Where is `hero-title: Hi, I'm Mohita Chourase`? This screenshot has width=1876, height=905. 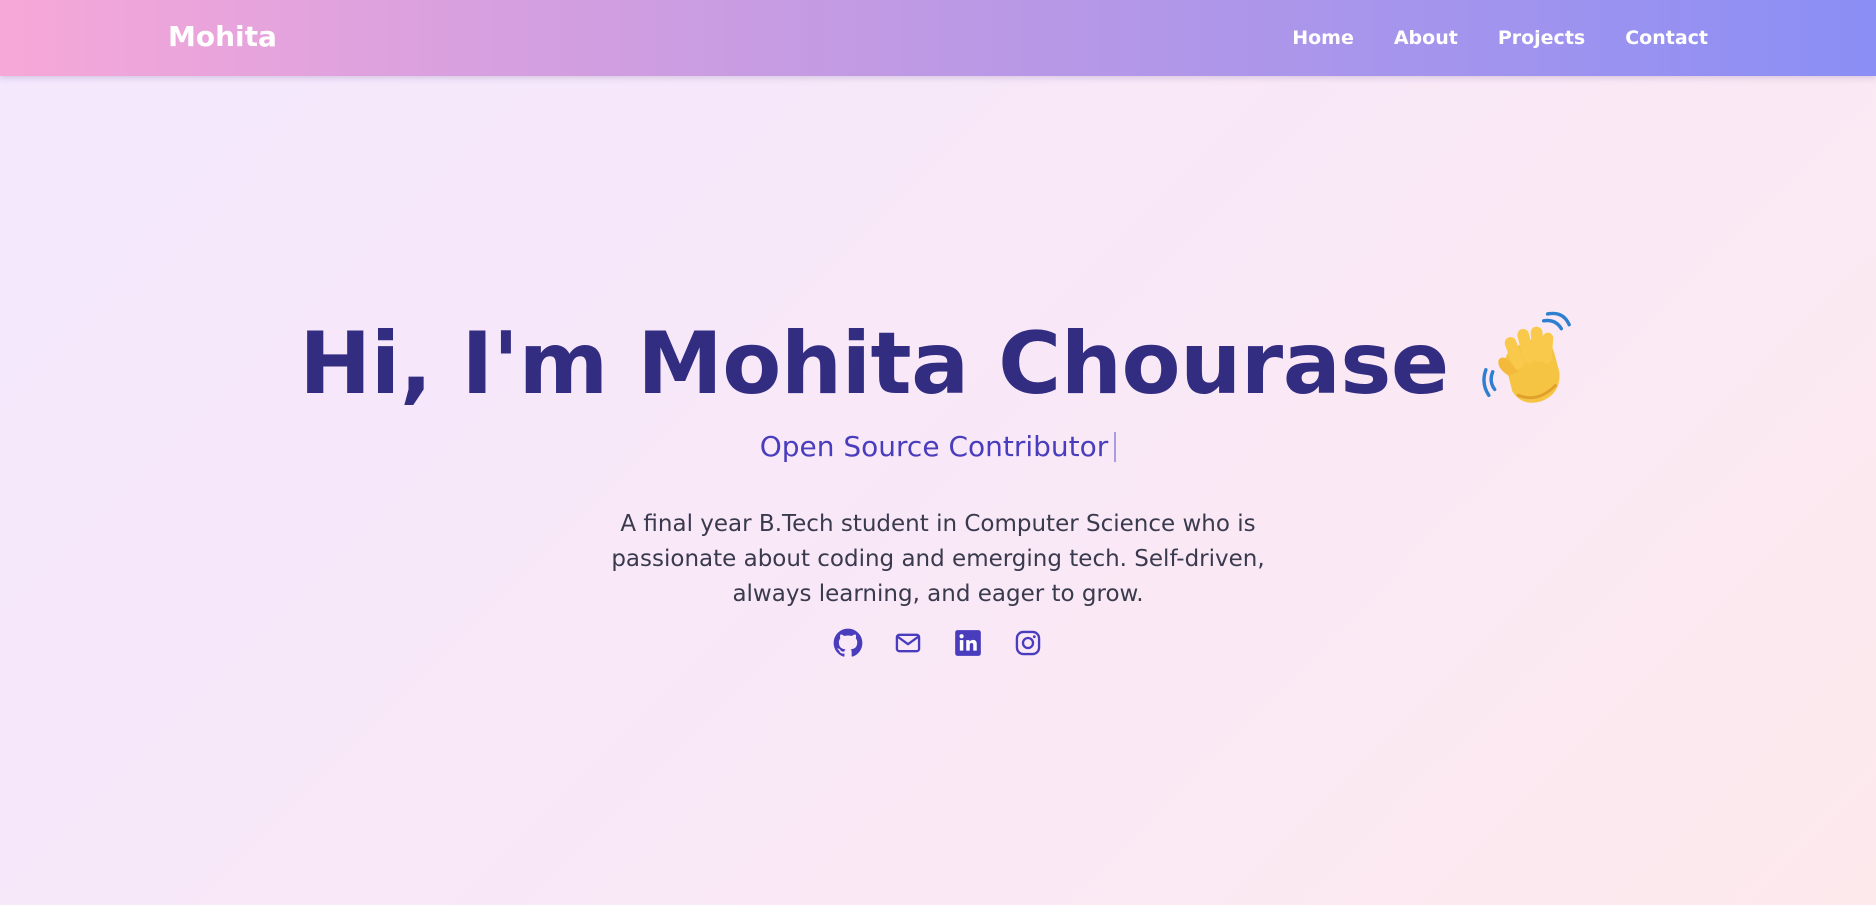
hero-title: Hi, I'm Mohita Chourase is located at coordinates (874, 364).